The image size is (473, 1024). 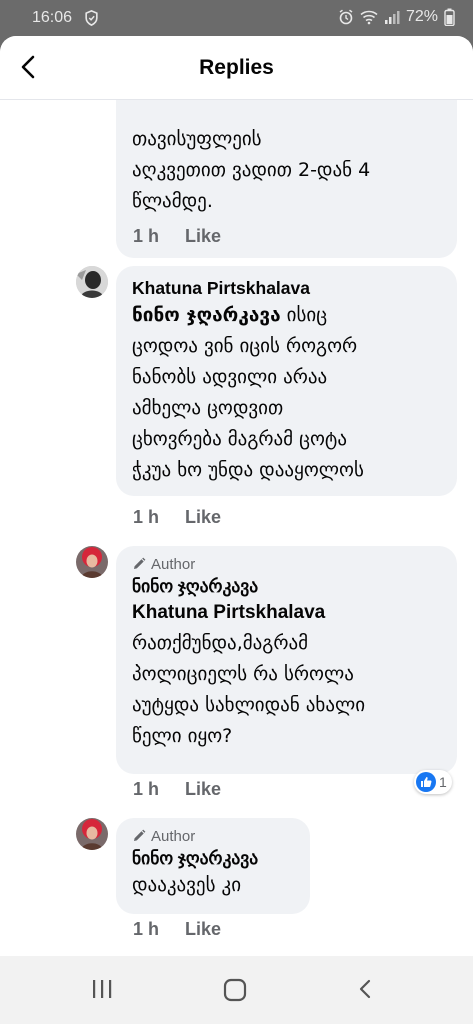 I want to click on comment-text-line: ნინო ჯღარკავა ისიც, so click(x=286, y=315).